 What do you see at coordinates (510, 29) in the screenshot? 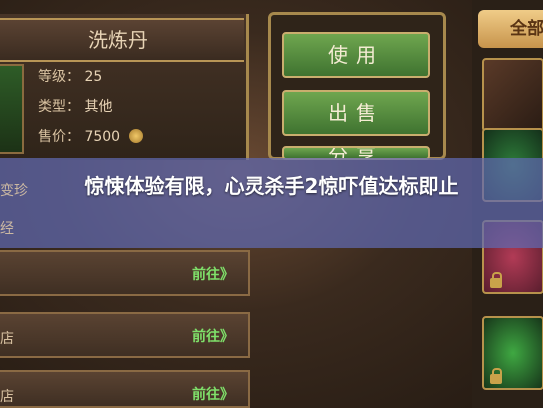
I see `tab-all: 全部` at bounding box center [510, 29].